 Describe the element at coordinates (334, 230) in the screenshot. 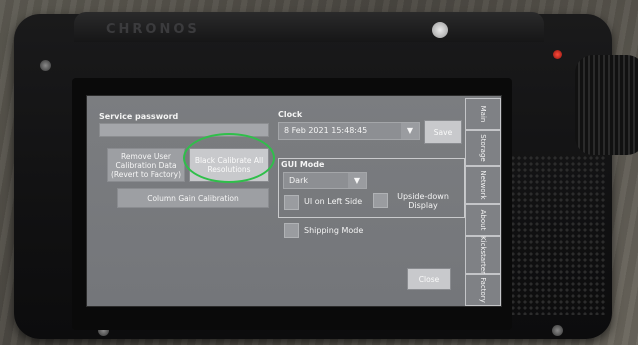

I see `shipping-mode-label: Shipping Mode` at that location.